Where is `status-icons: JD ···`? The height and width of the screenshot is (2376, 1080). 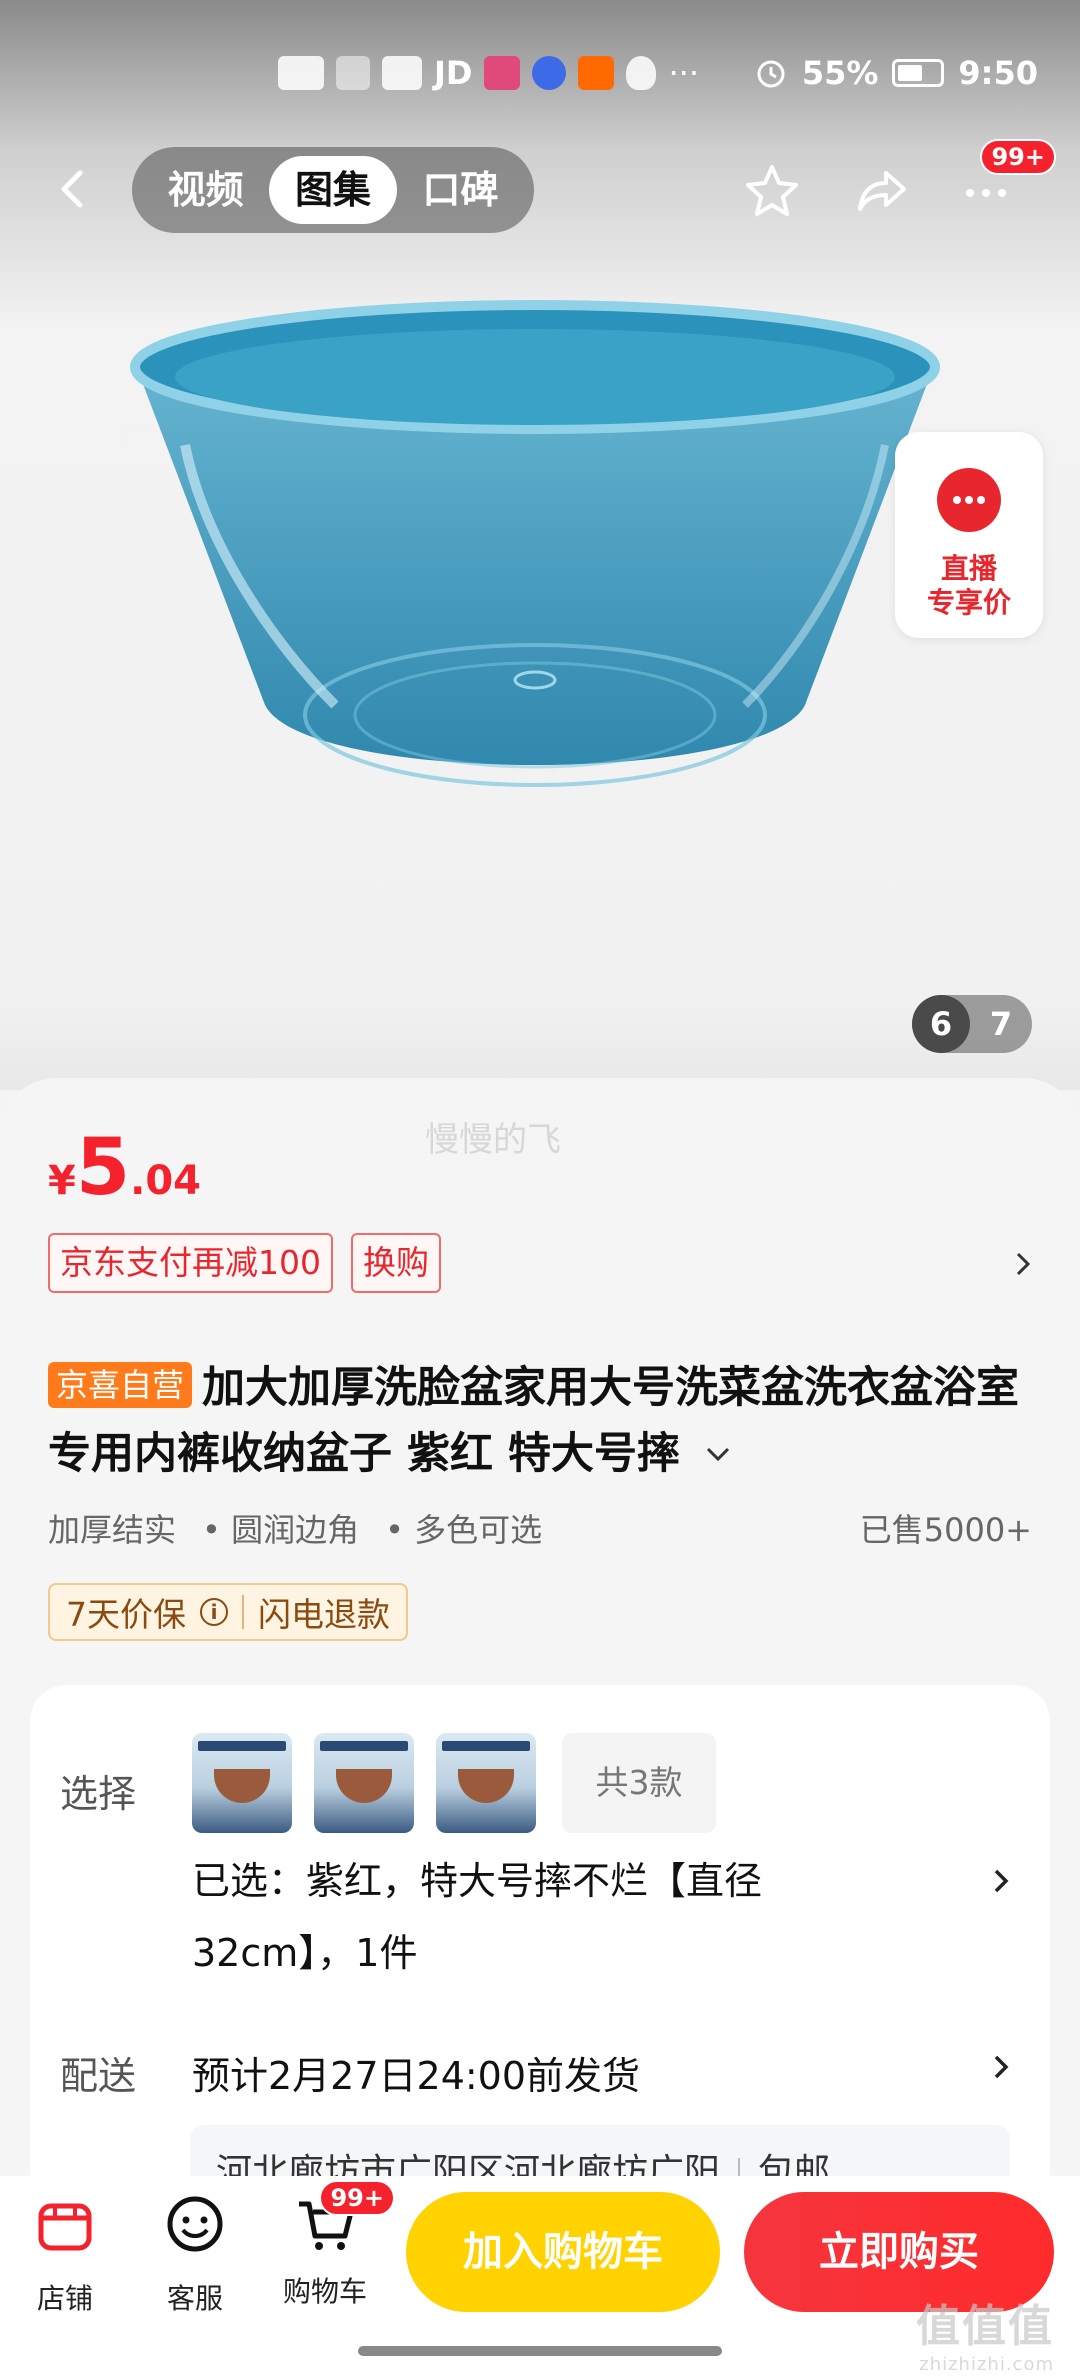
status-icons: JD ··· is located at coordinates (488, 73).